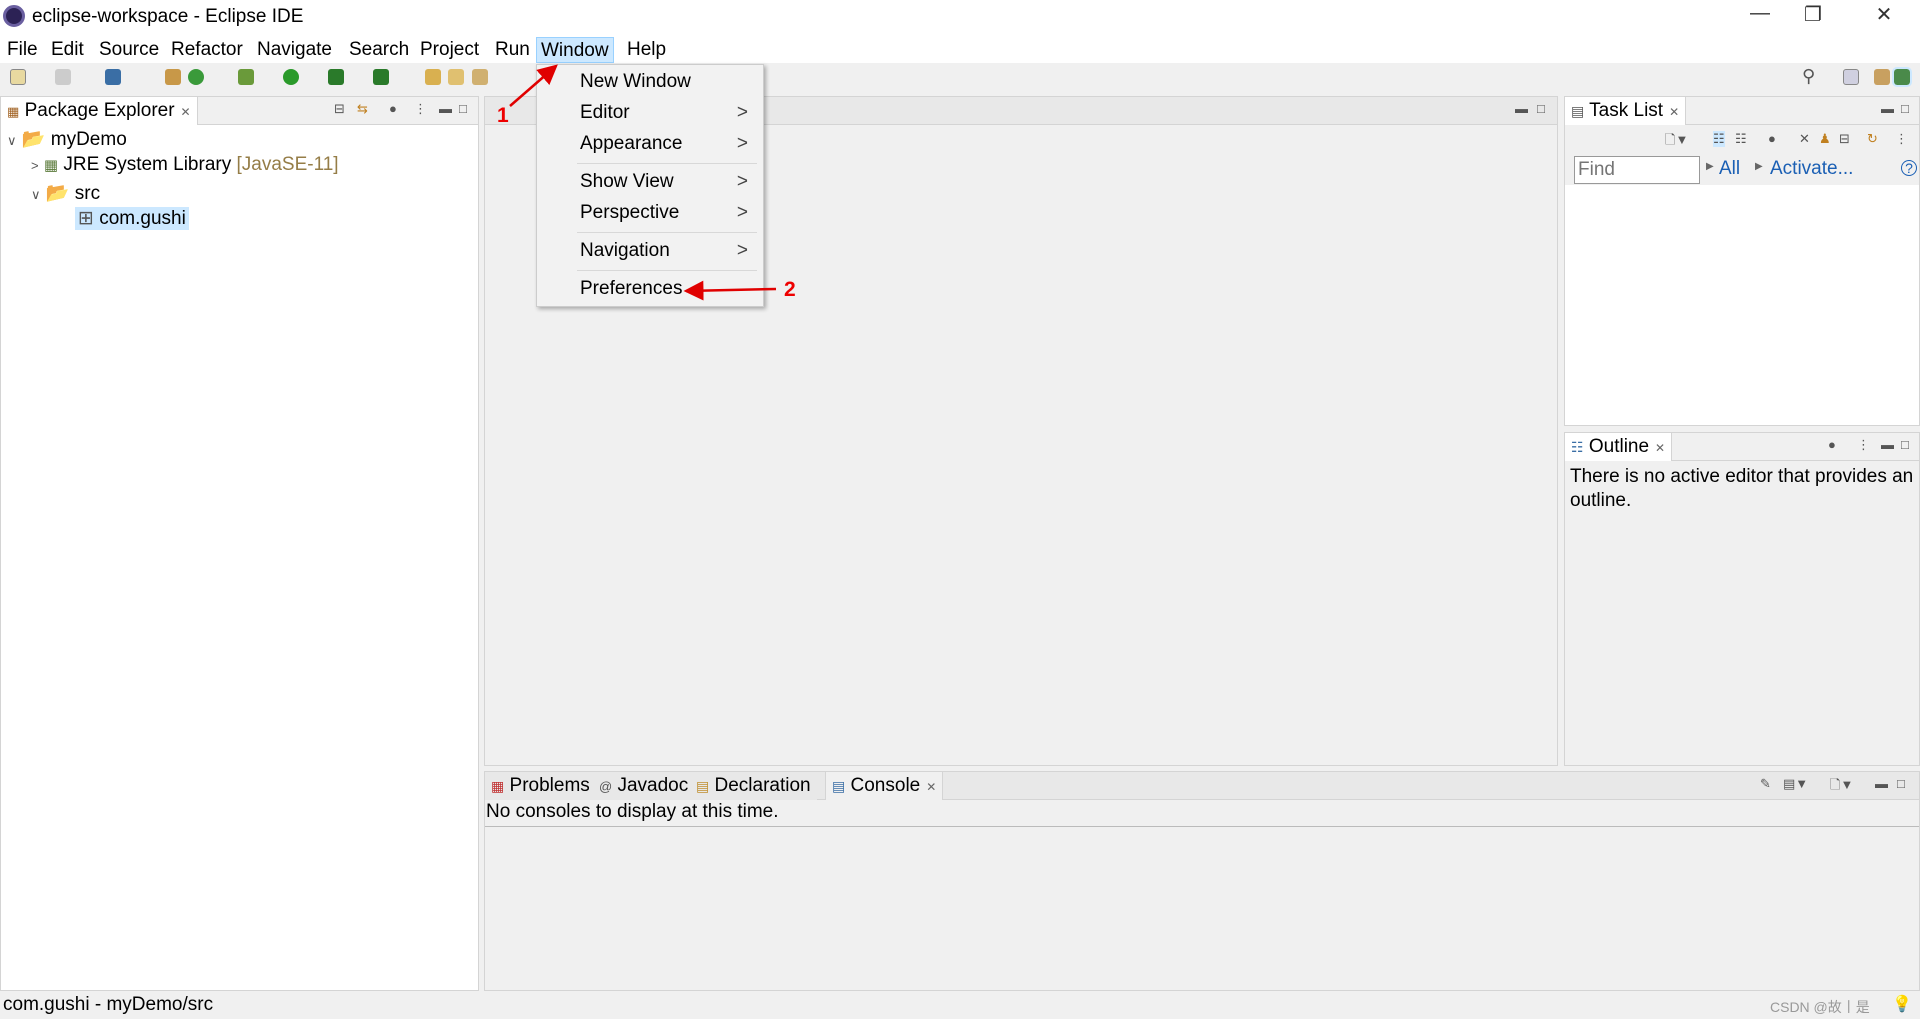 The height and width of the screenshot is (1019, 1920). I want to click on open-perspective-icon, so click(1851, 77).